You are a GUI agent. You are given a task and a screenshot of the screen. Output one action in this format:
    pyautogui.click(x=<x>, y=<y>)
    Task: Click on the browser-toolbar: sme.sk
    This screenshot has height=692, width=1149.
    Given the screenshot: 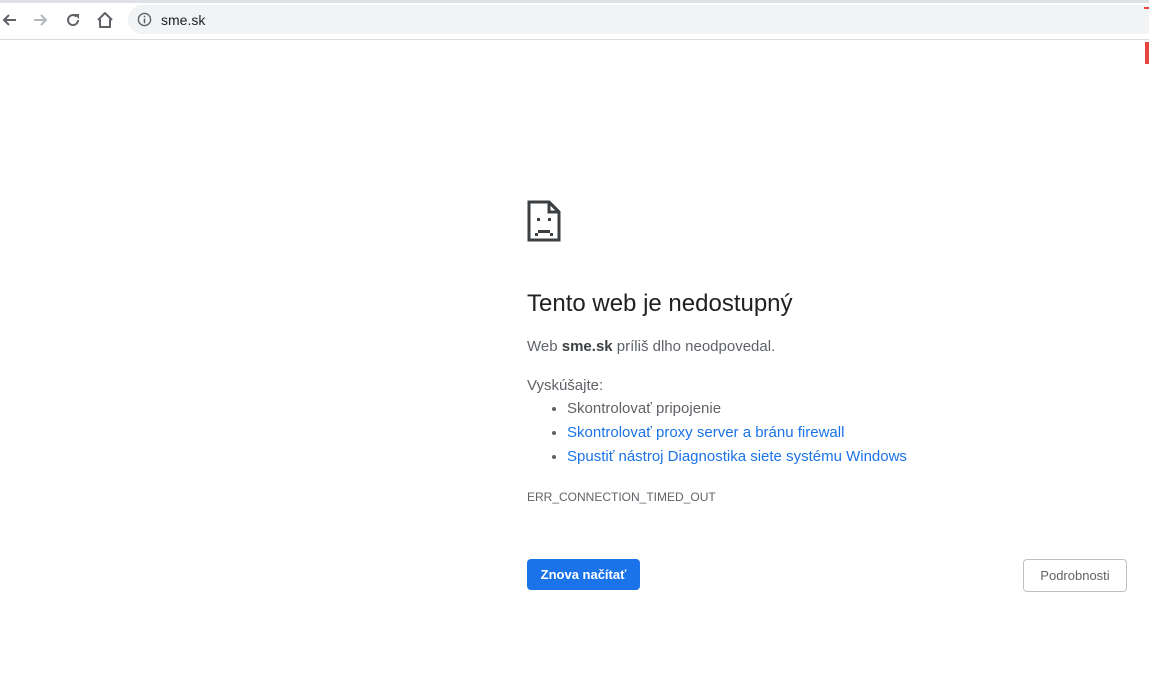 What is the action you would take?
    pyautogui.click(x=574, y=20)
    